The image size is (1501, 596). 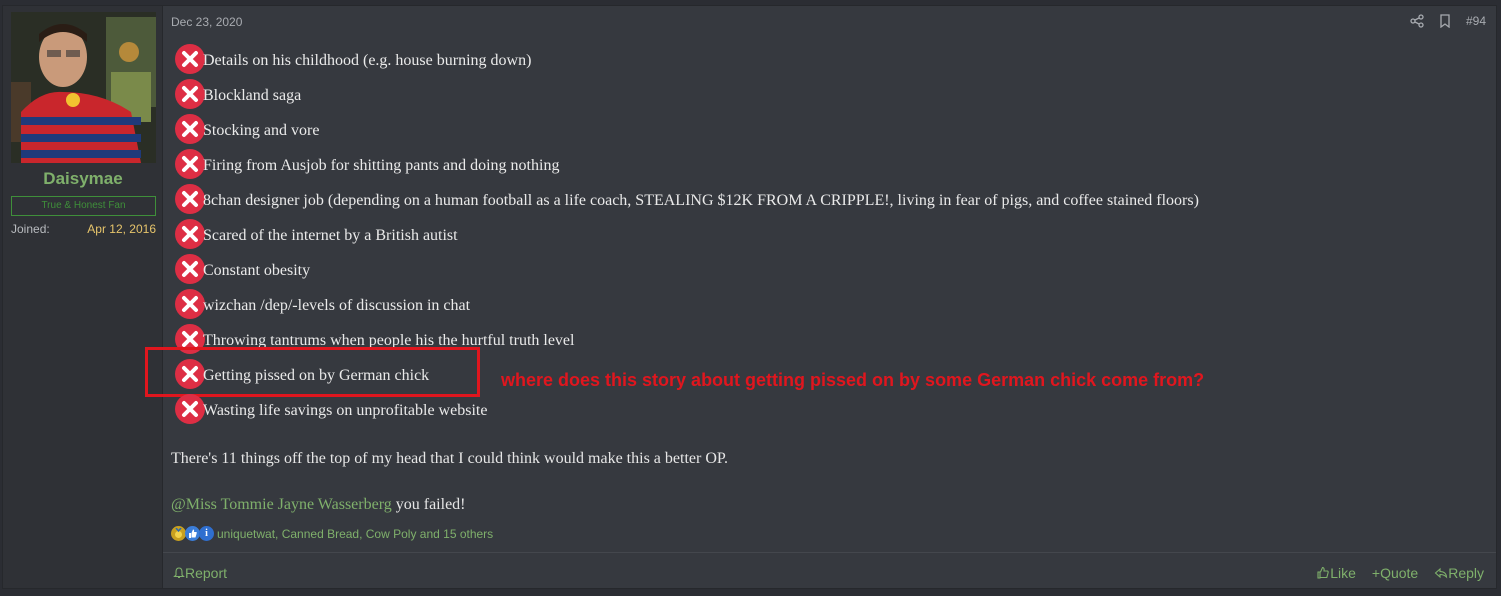 I want to click on joined-date: Apr 12, 2016, so click(x=121, y=229).